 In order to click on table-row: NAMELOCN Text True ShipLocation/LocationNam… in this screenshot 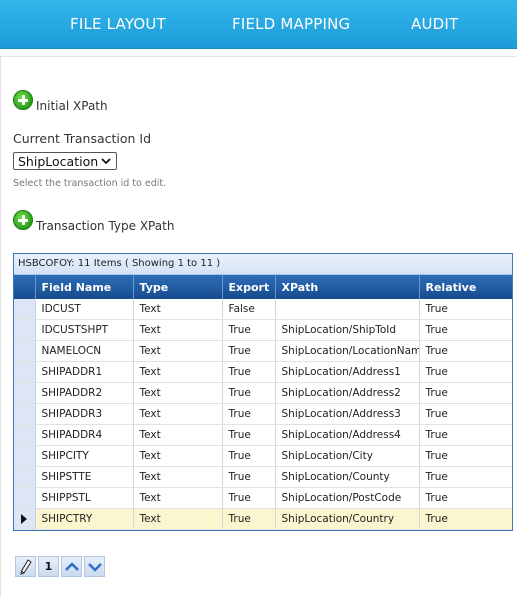, I will do `click(263, 351)`.